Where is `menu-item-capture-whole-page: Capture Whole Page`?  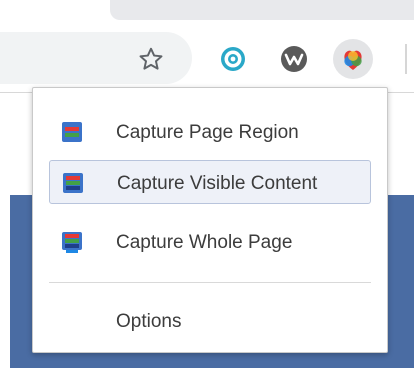
menu-item-capture-whole-page: Capture Whole Page is located at coordinates (210, 242).